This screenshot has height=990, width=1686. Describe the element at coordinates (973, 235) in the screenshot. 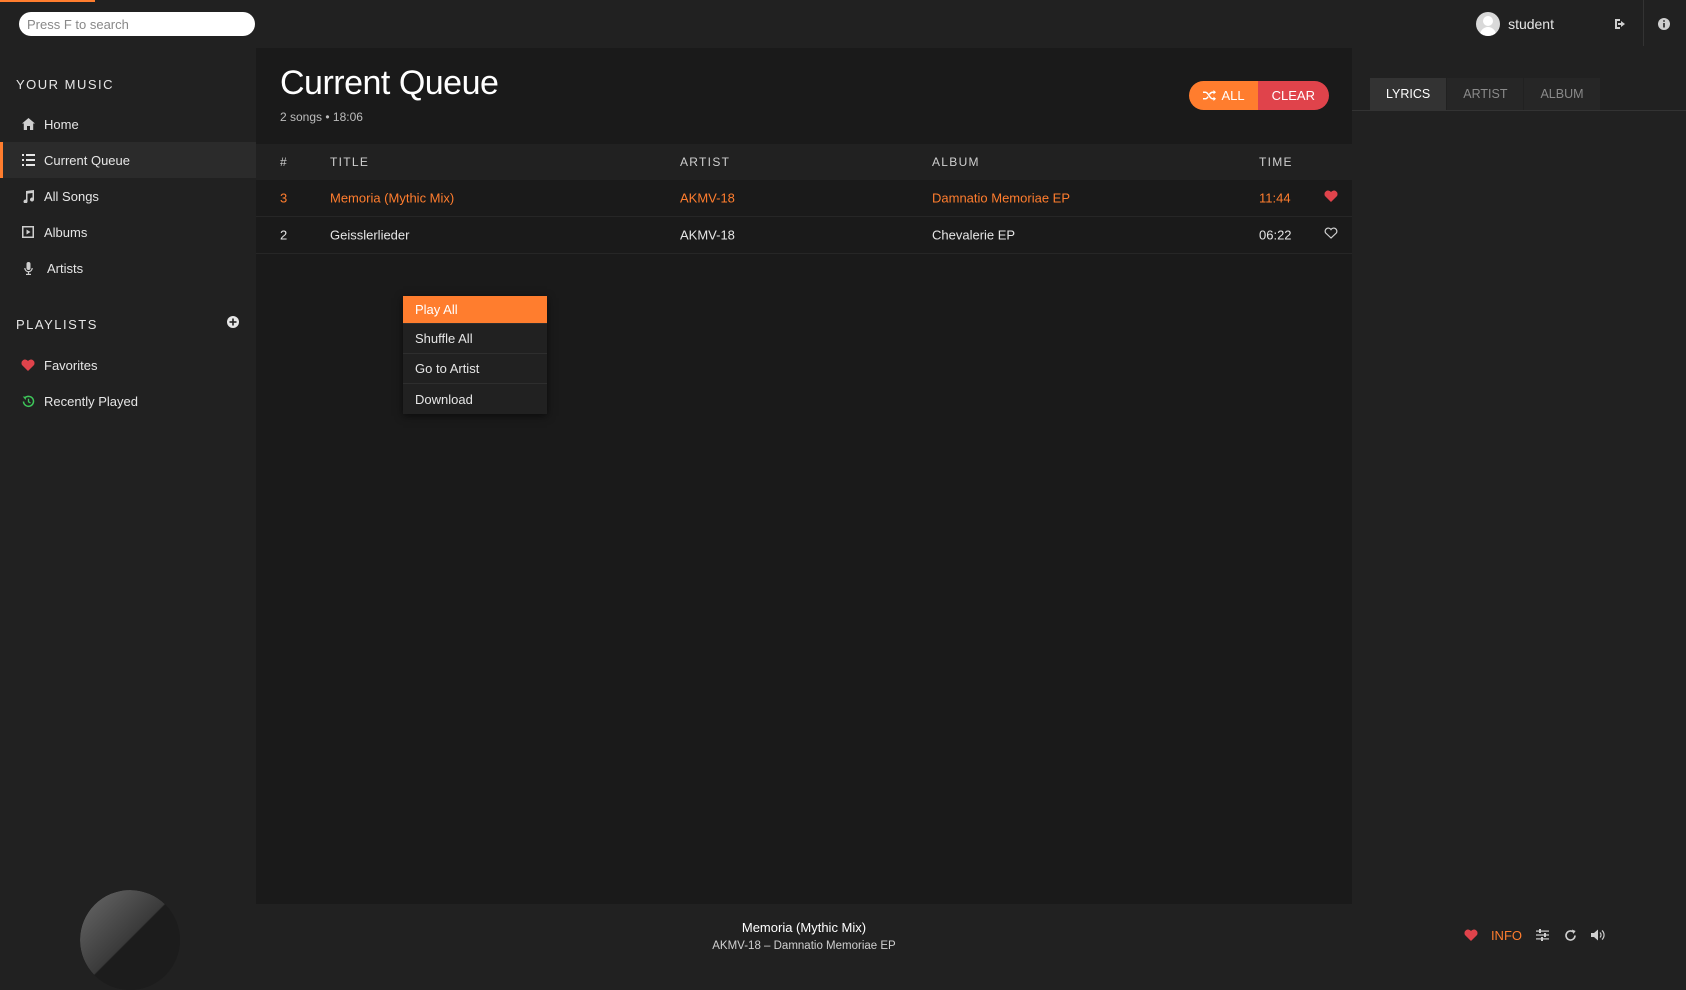

I see `track-album: Chevalerie EP` at that location.